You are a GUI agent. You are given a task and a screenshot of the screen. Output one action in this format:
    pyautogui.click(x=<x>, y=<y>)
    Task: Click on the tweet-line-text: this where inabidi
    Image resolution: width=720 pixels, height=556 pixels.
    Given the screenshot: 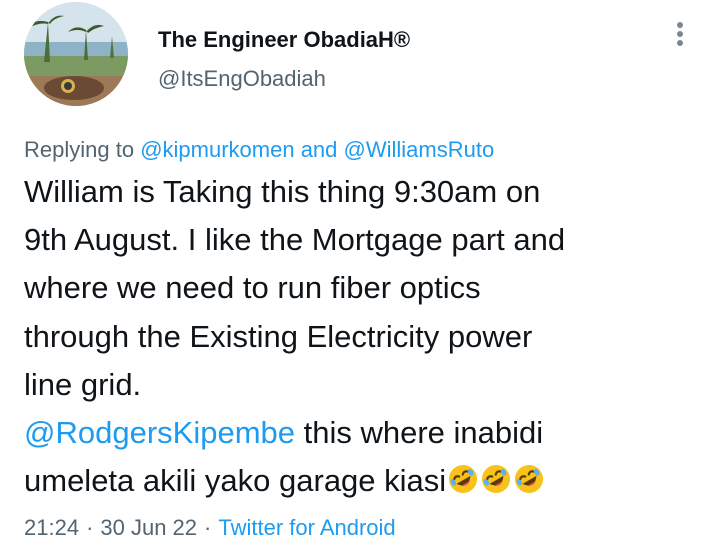 What is the action you would take?
    pyautogui.click(x=419, y=432)
    